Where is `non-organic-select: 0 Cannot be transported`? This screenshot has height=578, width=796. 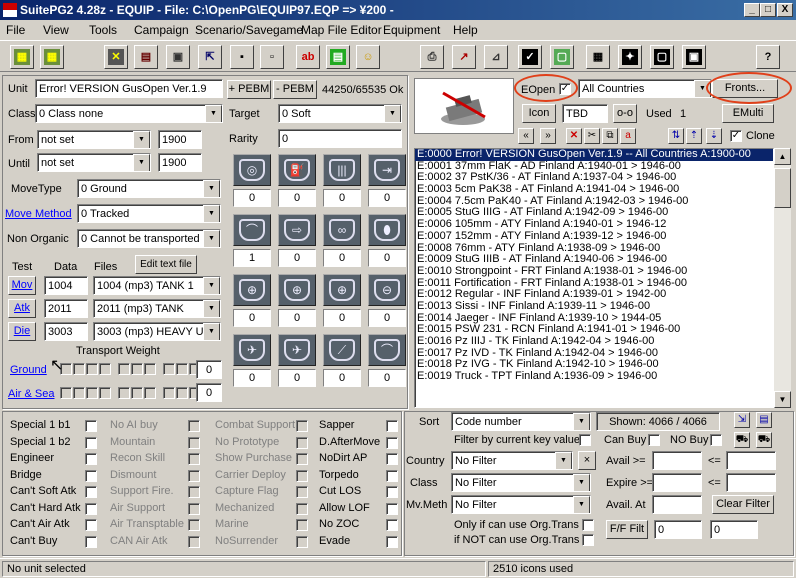 non-organic-select: 0 Cannot be transported is located at coordinates (149, 238).